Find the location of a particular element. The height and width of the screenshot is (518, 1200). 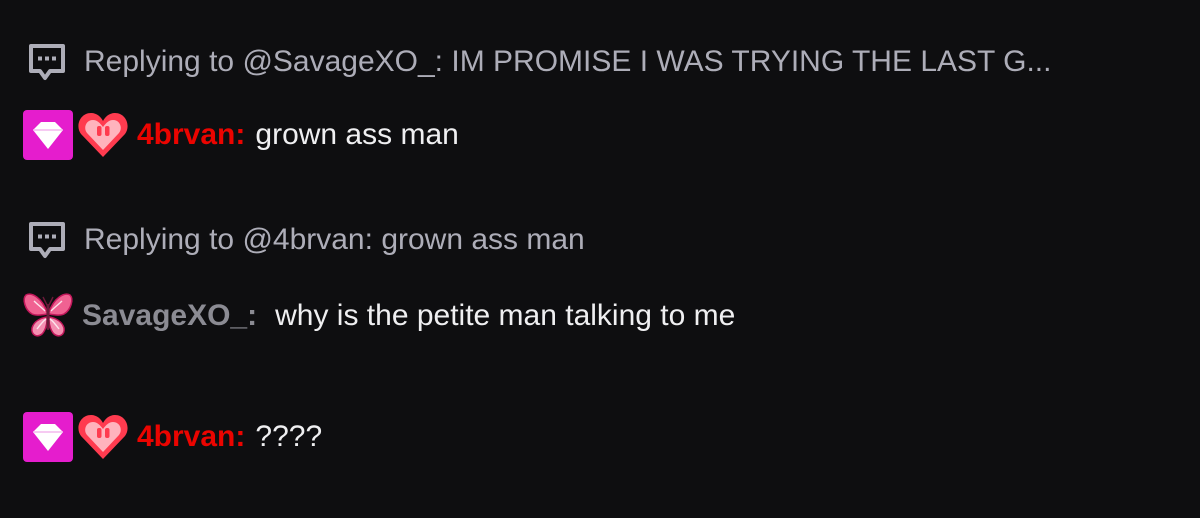

chat-username: SavageXO_: is located at coordinates (169, 316).